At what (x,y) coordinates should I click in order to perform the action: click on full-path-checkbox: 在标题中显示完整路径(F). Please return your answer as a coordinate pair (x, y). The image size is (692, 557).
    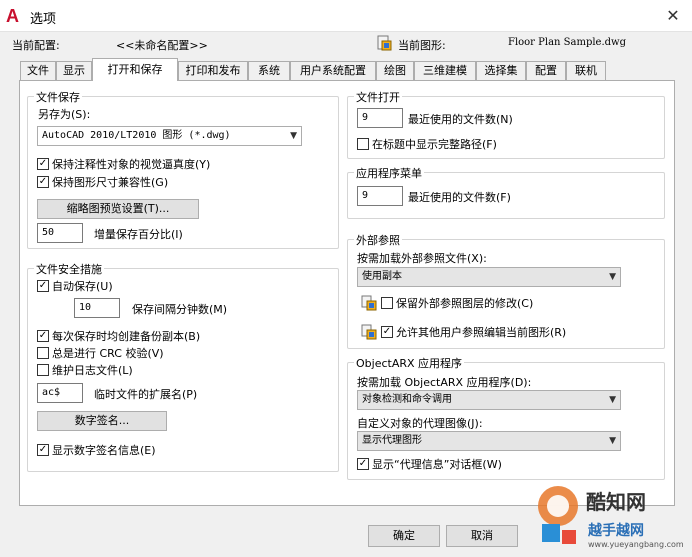
    Looking at the image, I should click on (427, 145).